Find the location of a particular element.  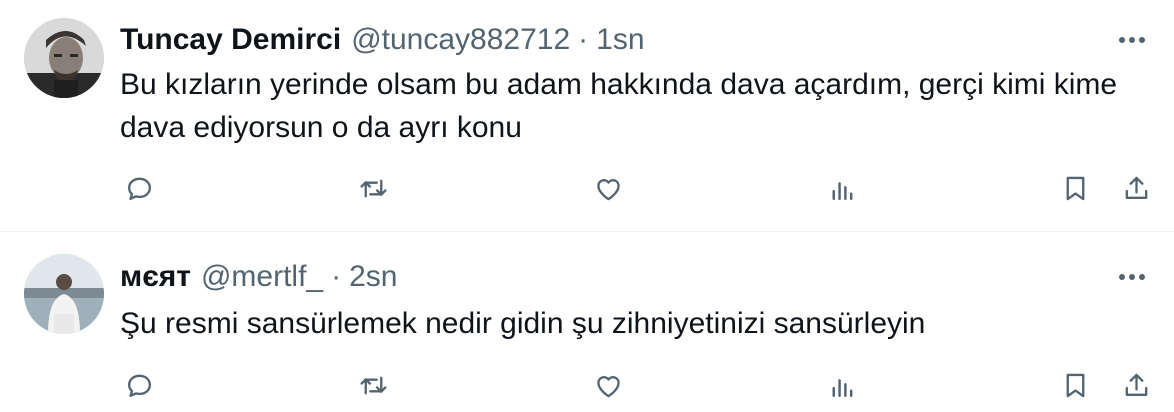

avatar-person-image is located at coordinates (64, 294).